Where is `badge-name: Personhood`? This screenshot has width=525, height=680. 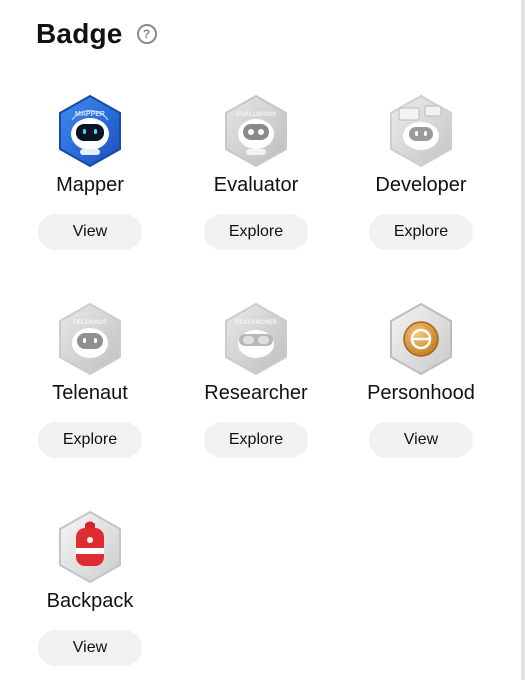
badge-name: Personhood is located at coordinates (421, 393).